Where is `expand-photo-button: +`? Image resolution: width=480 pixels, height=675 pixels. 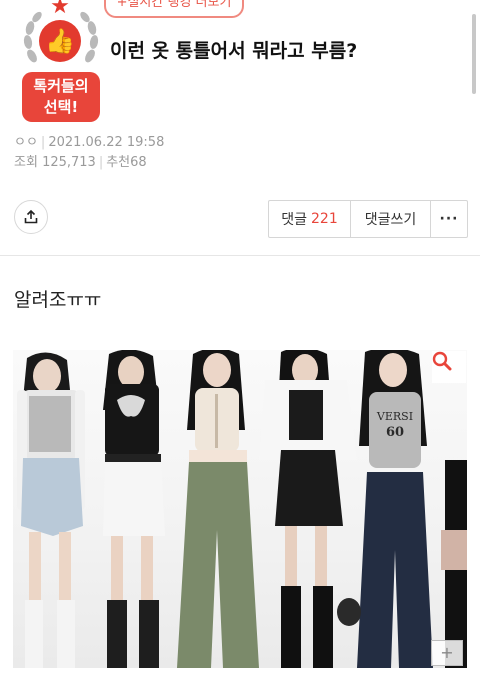 expand-photo-button: + is located at coordinates (447, 653).